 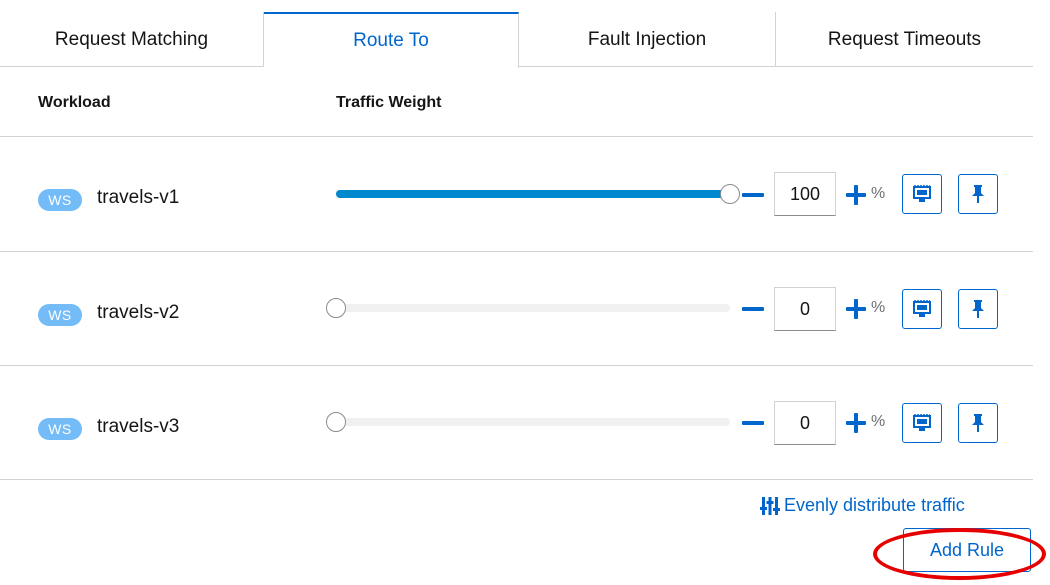 What do you see at coordinates (533, 194) in the screenshot?
I see `slider-fill` at bounding box center [533, 194].